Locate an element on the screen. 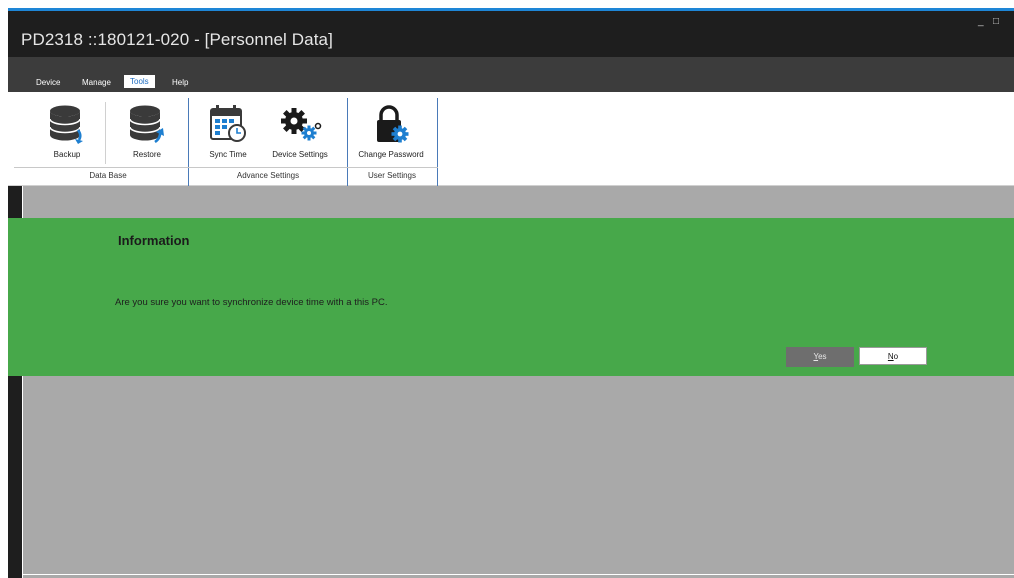 The height and width of the screenshot is (578, 1014). backup-button: Backup is located at coordinates (67, 128).